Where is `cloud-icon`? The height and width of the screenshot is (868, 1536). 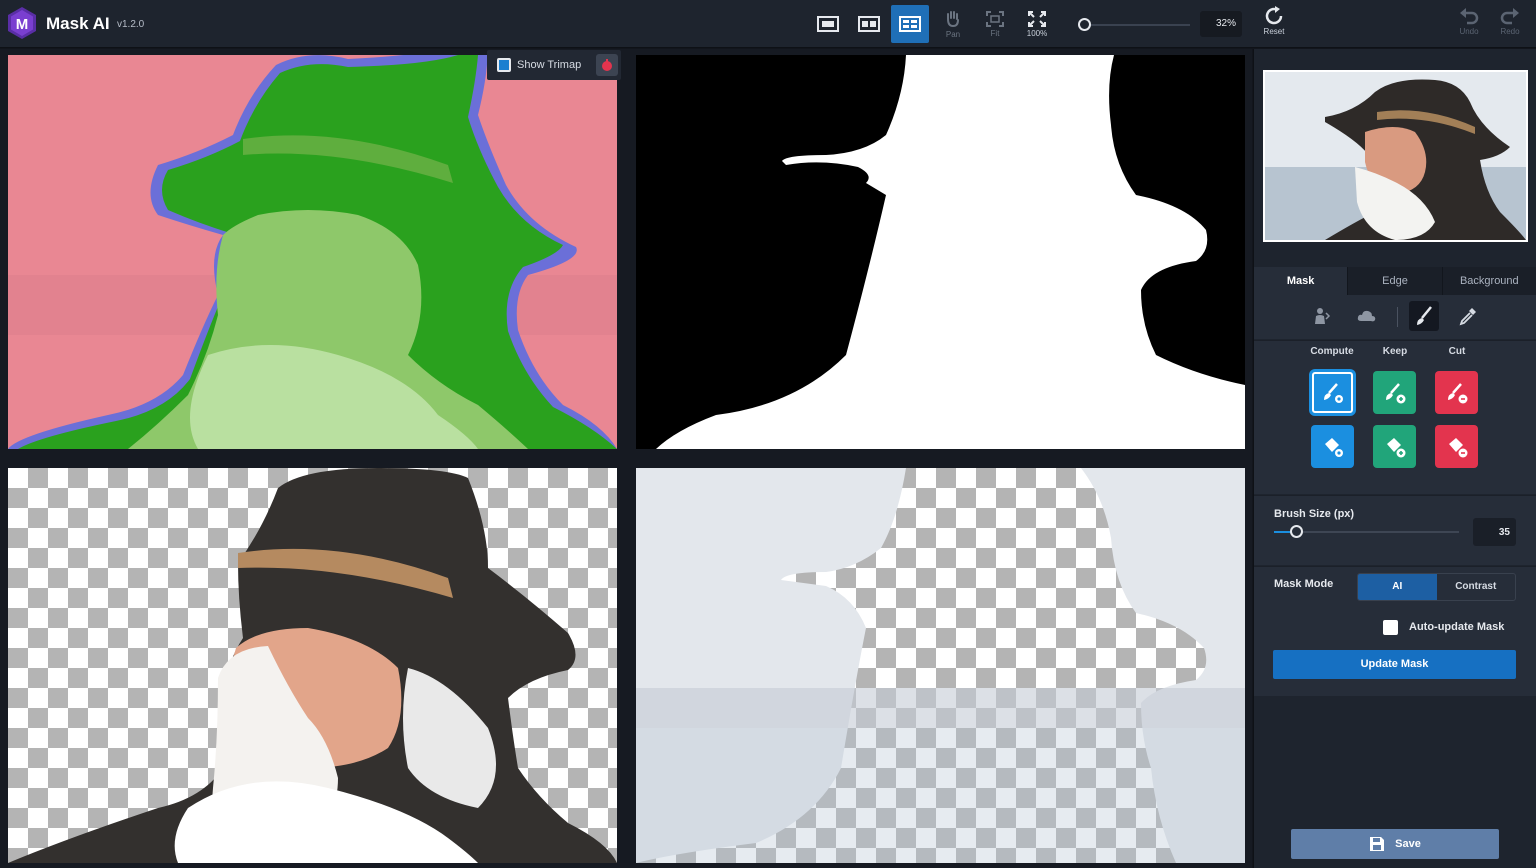
cloud-icon is located at coordinates (1366, 316).